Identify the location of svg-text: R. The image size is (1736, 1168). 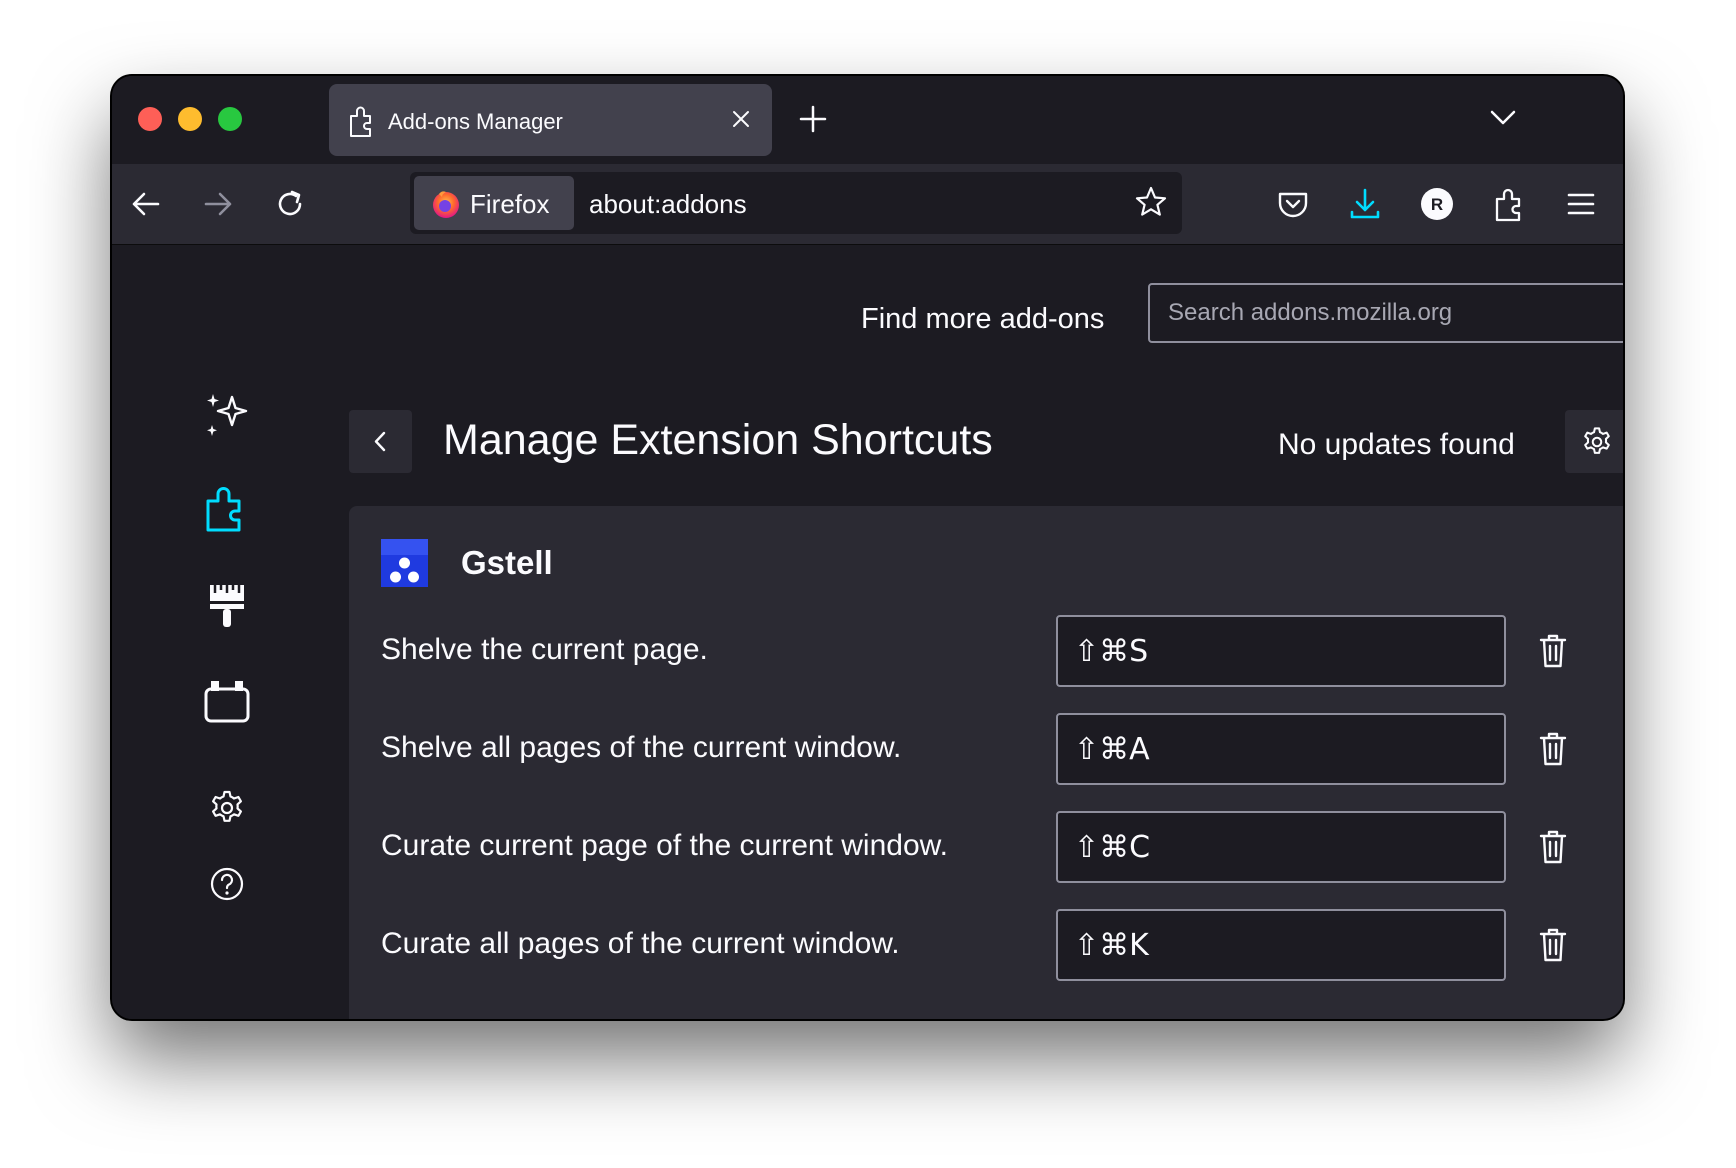
(1437, 204).